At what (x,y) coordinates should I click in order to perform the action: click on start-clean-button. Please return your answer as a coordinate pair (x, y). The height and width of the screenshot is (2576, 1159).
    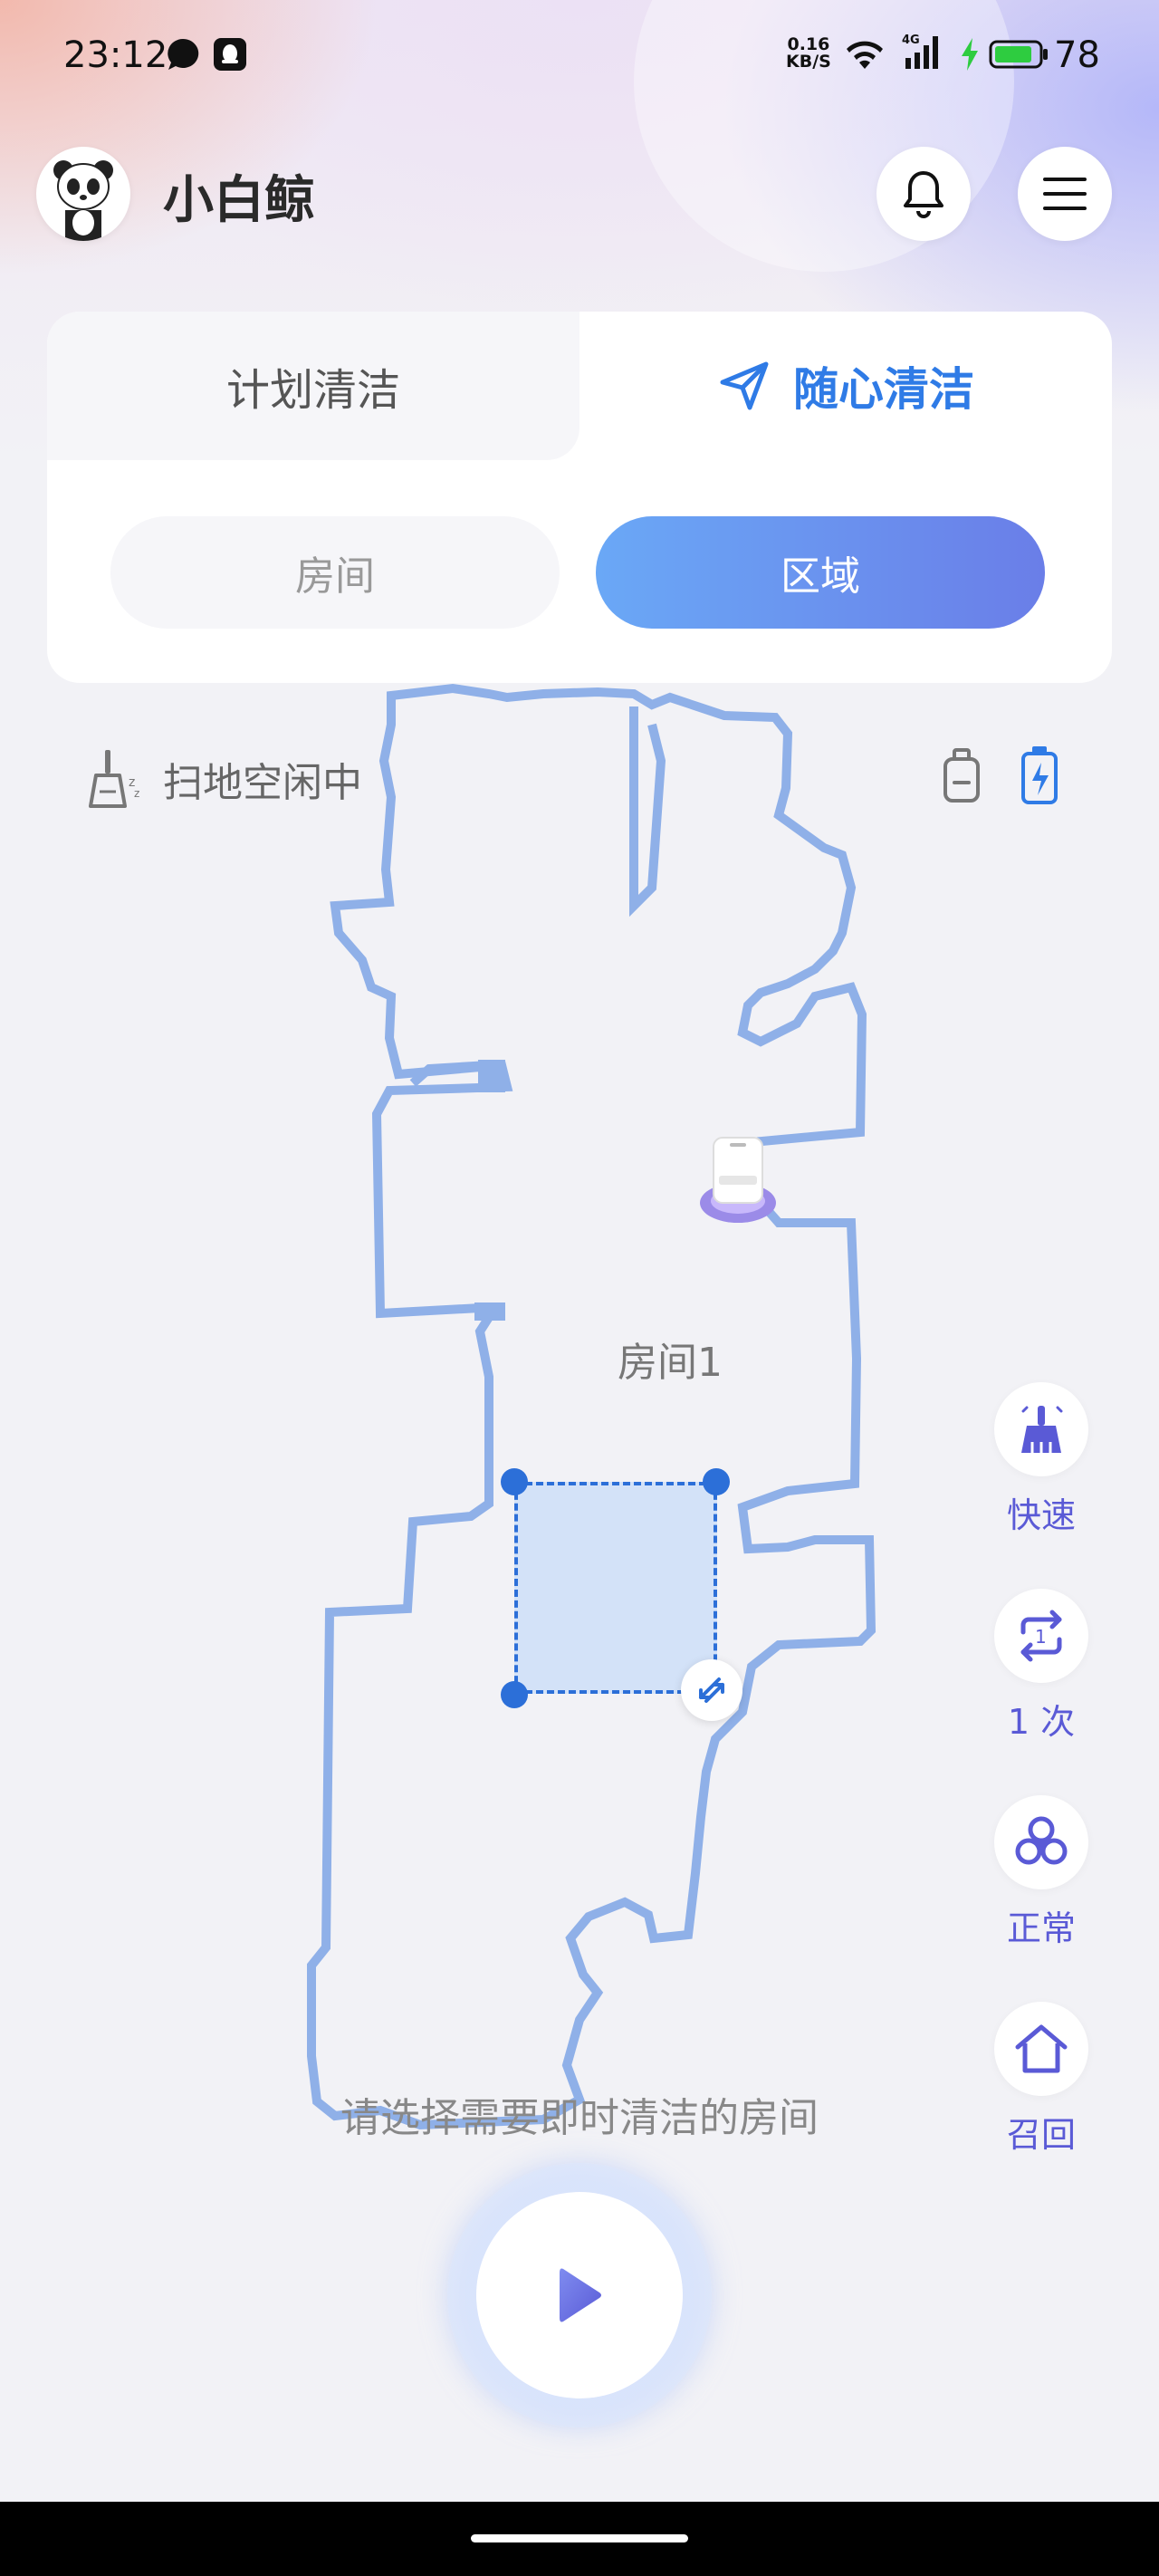
    Looking at the image, I should click on (579, 2295).